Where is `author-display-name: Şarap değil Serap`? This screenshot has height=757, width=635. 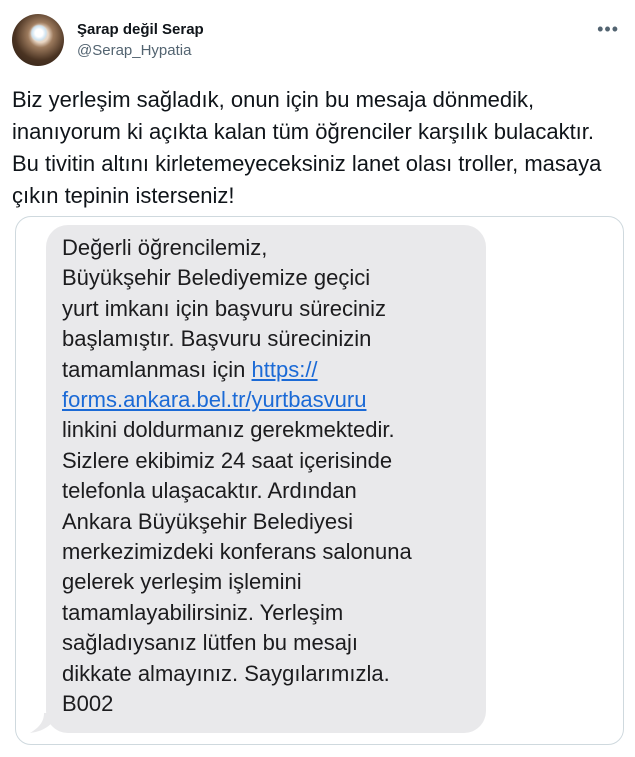
author-display-name: Şarap değil Serap is located at coordinates (140, 30).